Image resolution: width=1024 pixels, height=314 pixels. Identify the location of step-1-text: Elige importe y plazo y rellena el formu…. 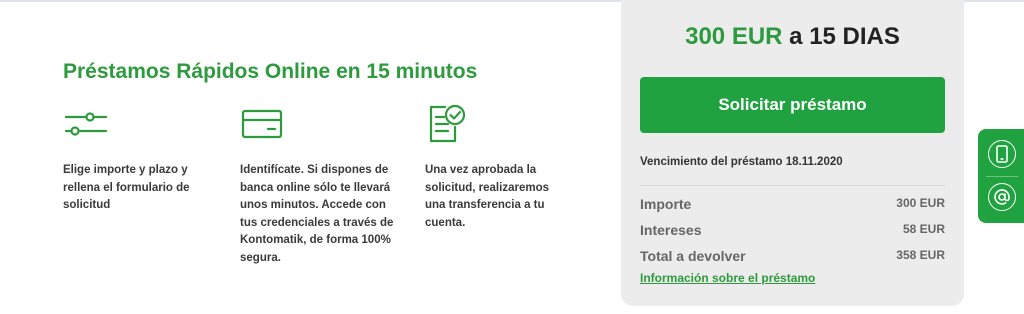
(126, 187).